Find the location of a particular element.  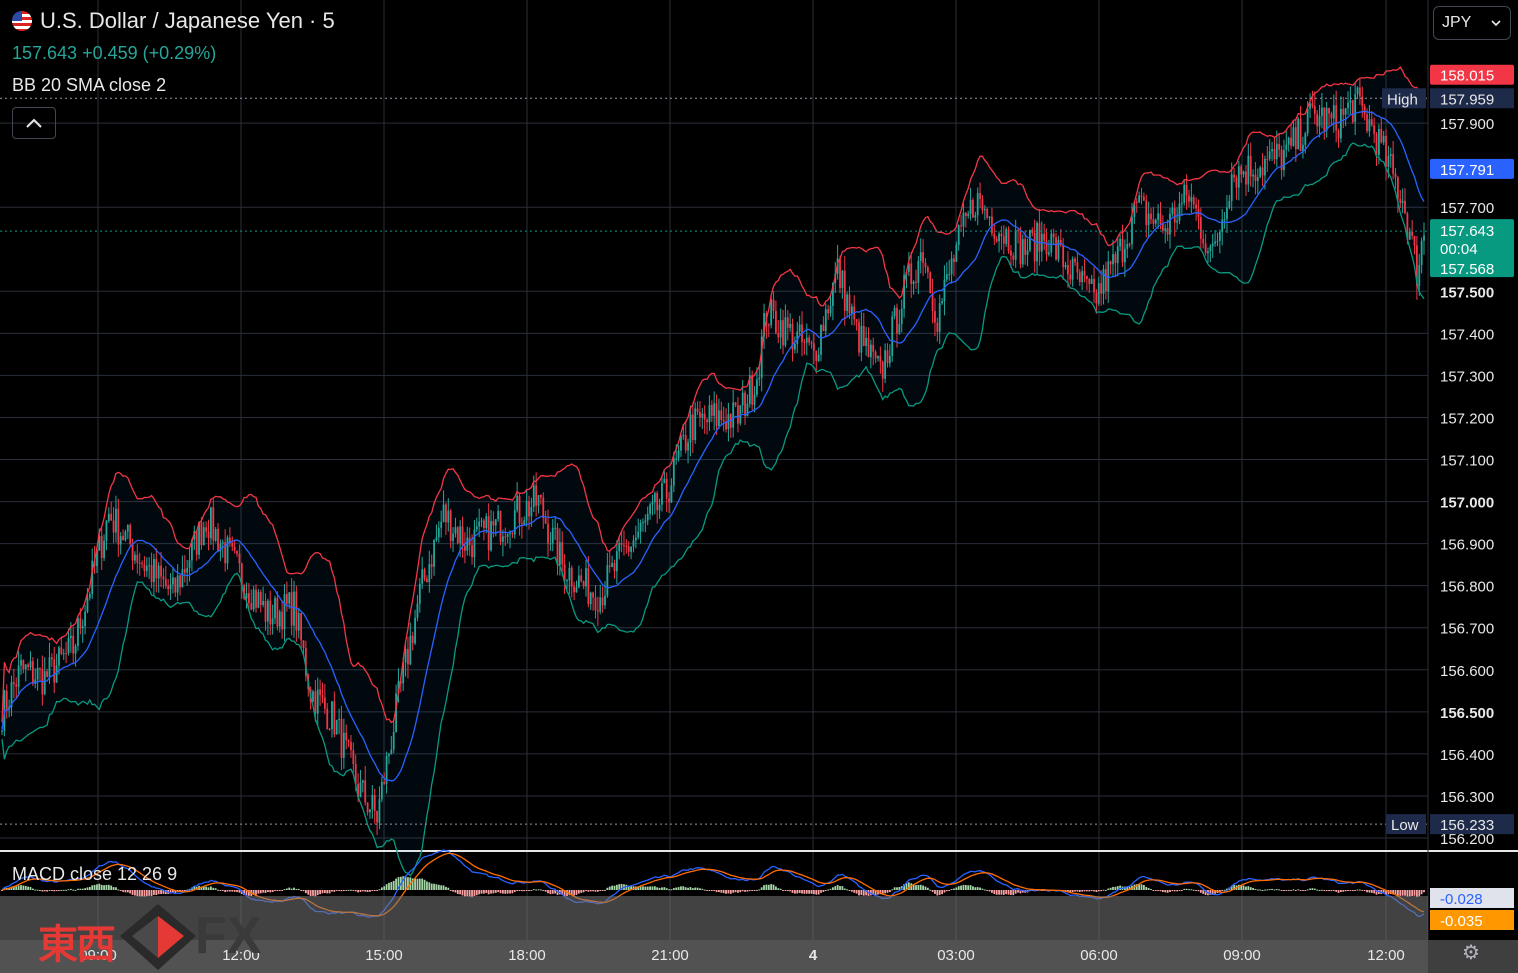

settings-icon: ⚙ is located at coordinates (1471, 952).